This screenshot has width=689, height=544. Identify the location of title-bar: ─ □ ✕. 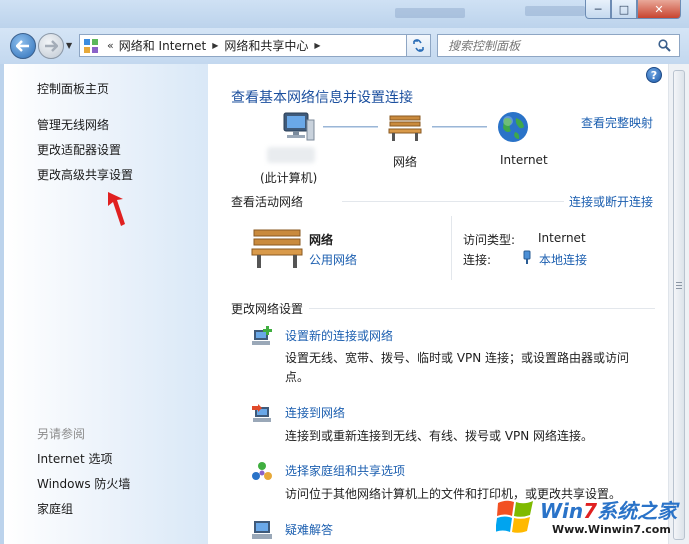
(344, 14).